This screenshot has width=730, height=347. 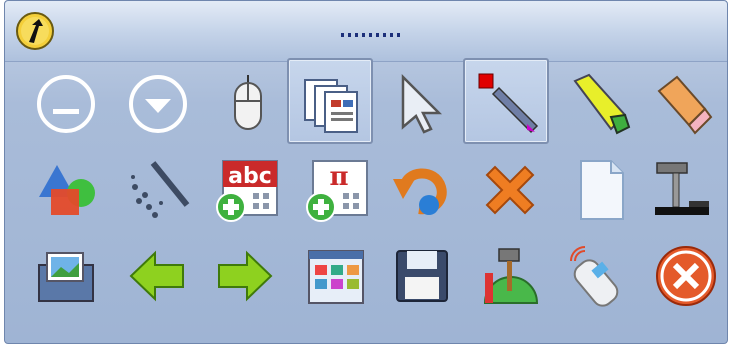 I want to click on images-button, so click(x=66, y=276).